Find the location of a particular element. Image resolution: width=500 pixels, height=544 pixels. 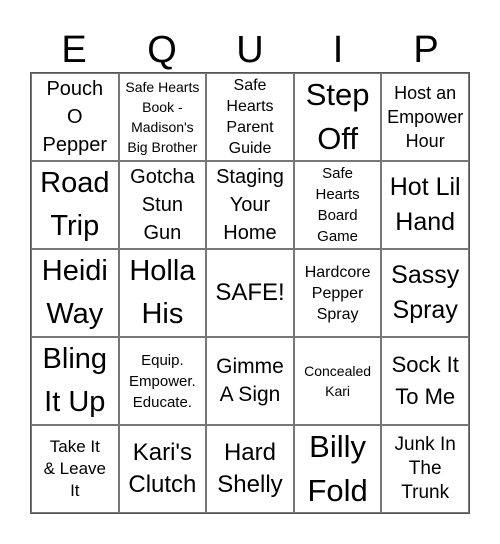

cell-text: Sock It To Me is located at coordinates (425, 380).